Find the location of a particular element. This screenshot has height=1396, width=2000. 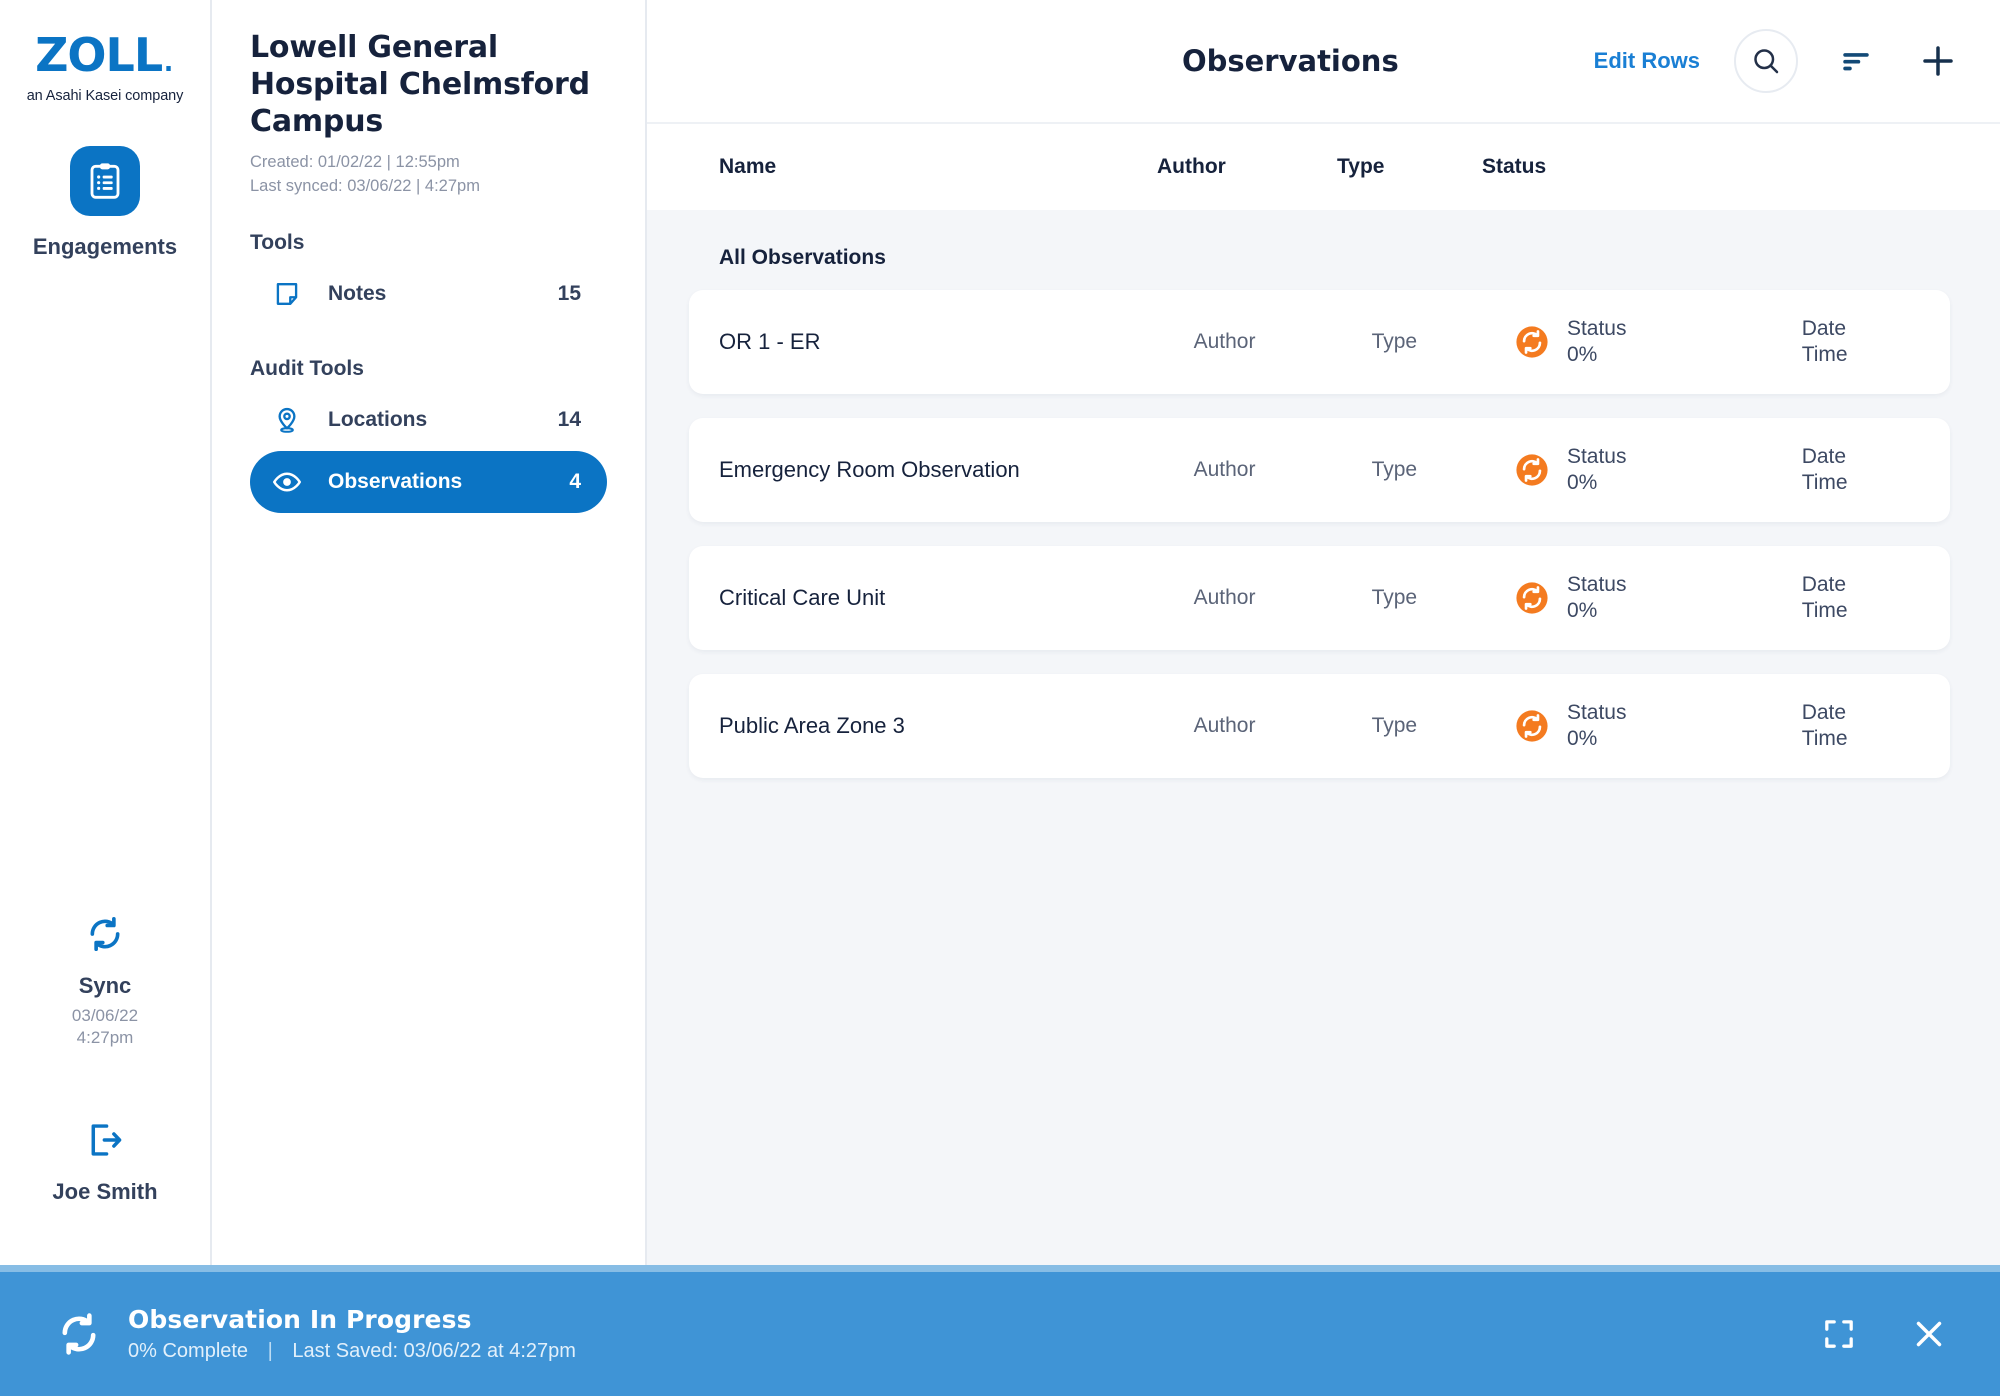

logo-tagline: an Asahi Kasei company is located at coordinates (105, 96).